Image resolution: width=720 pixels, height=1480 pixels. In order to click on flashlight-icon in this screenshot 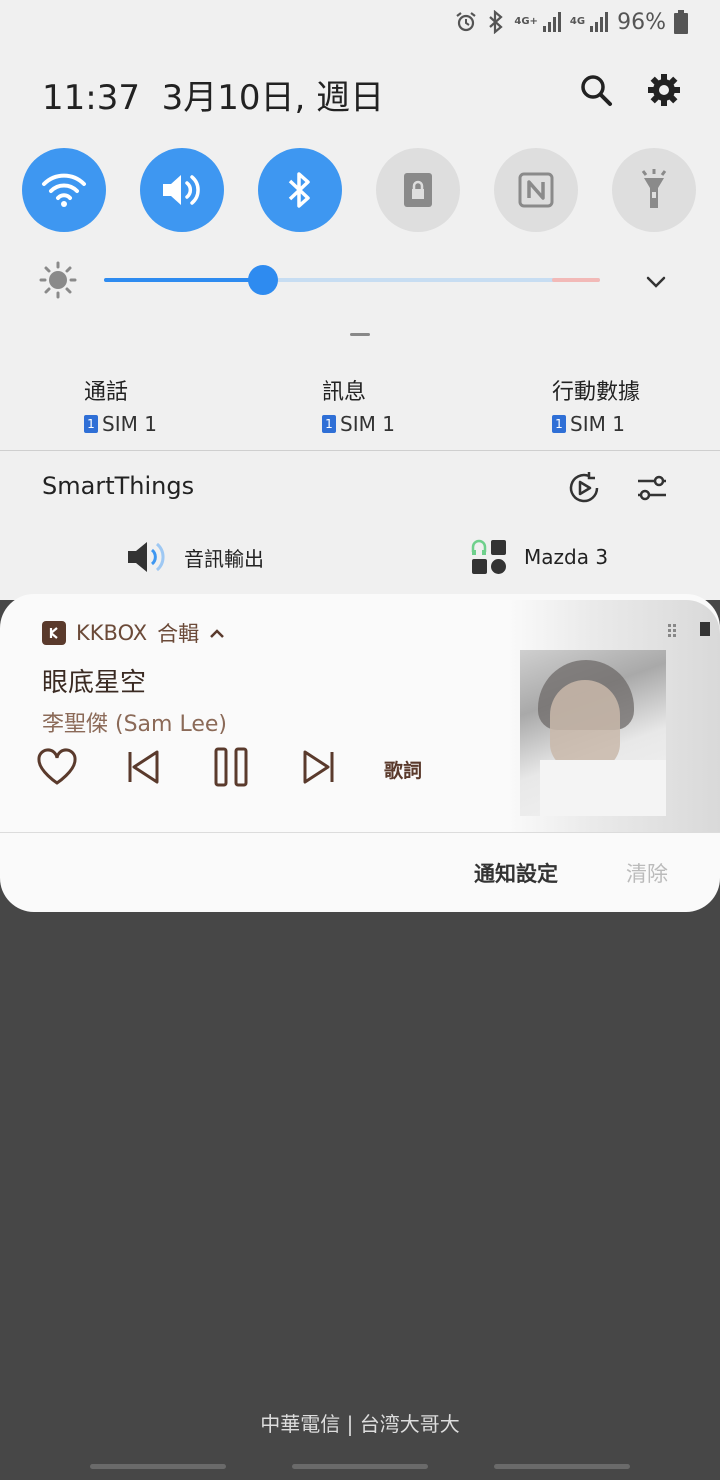, I will do `click(654, 188)`.